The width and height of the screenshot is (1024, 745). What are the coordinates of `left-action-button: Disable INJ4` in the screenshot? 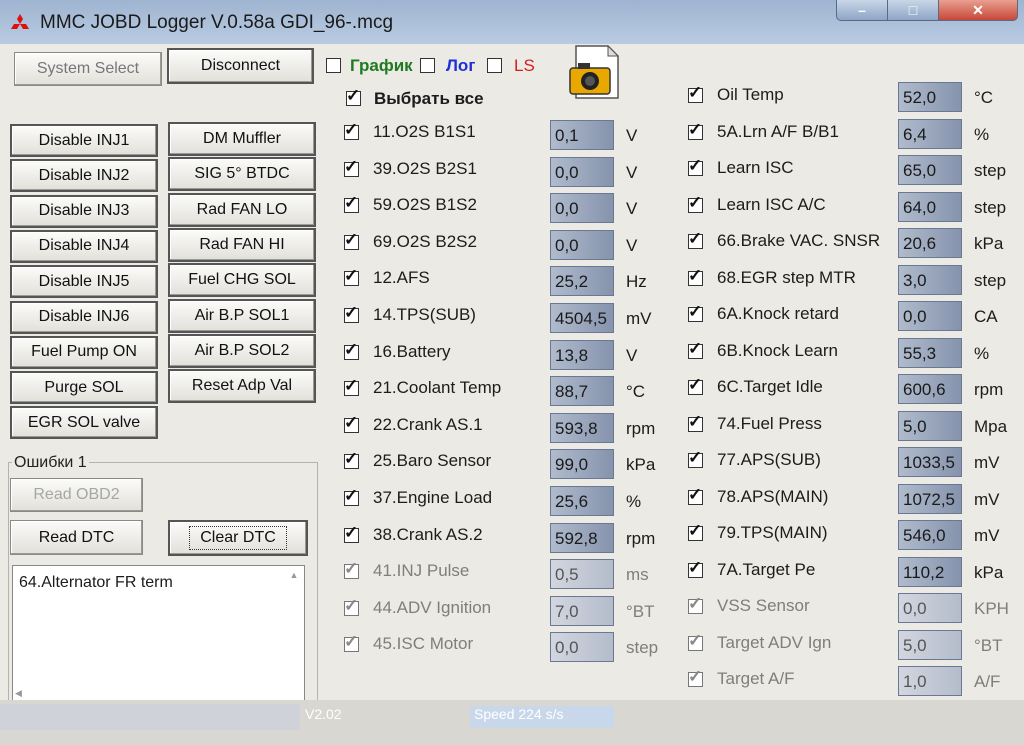 It's located at (84, 246).